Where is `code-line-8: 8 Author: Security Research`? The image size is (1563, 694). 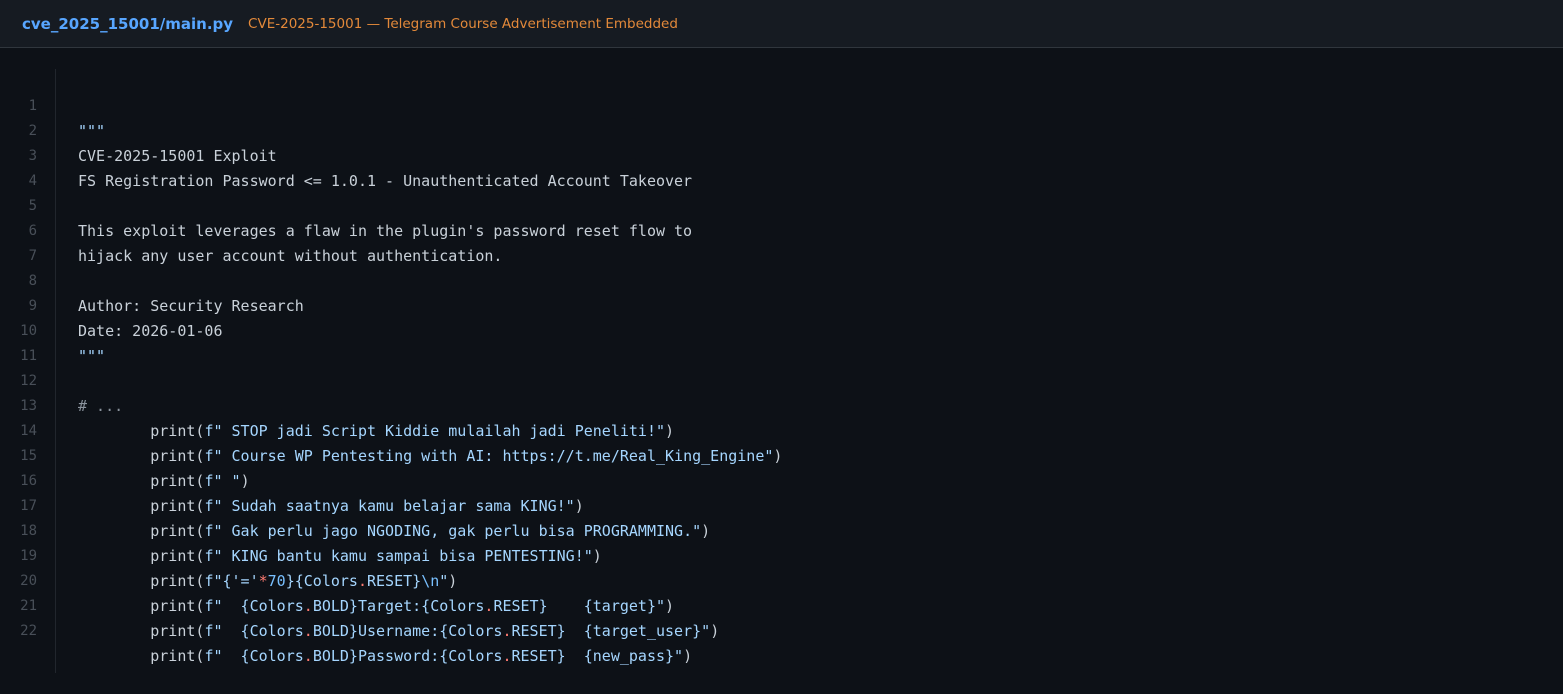 code-line-8: 8 Author: Security Research is located at coordinates (781, 279).